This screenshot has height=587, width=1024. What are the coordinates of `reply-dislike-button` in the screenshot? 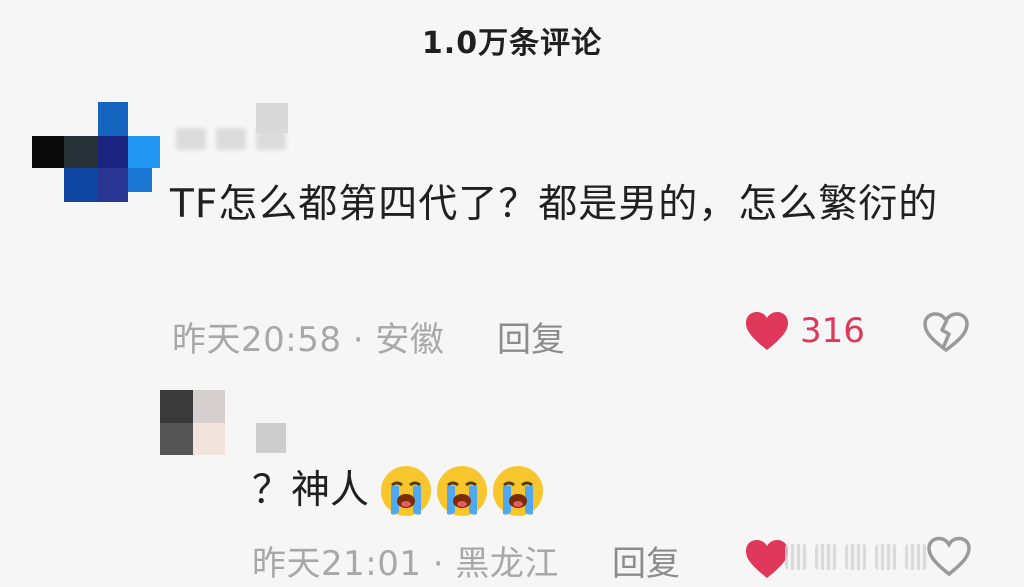 It's located at (949, 558).